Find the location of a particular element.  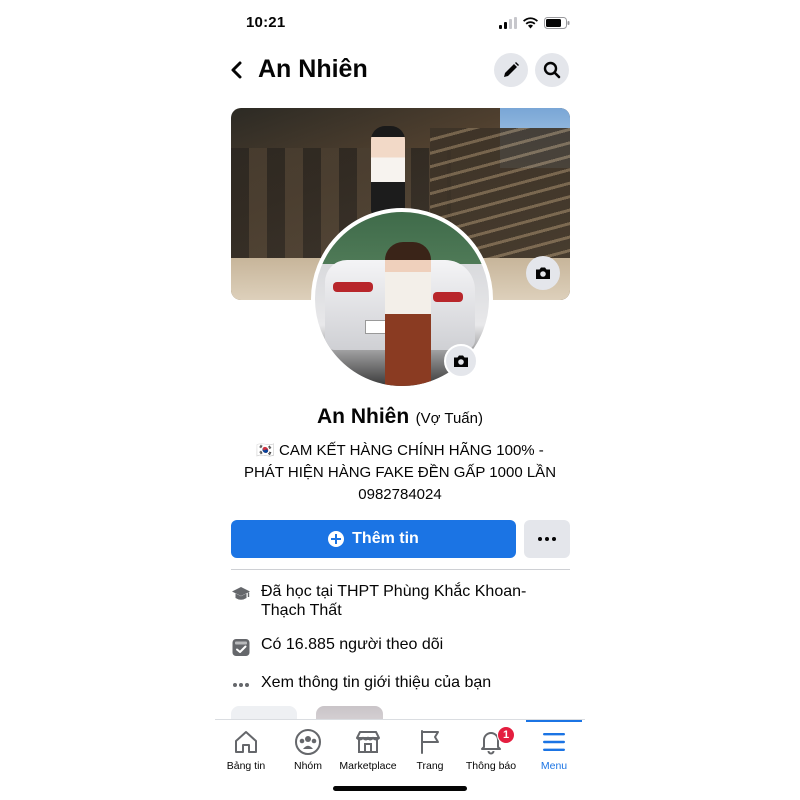

back-button is located at coordinates (237, 70).